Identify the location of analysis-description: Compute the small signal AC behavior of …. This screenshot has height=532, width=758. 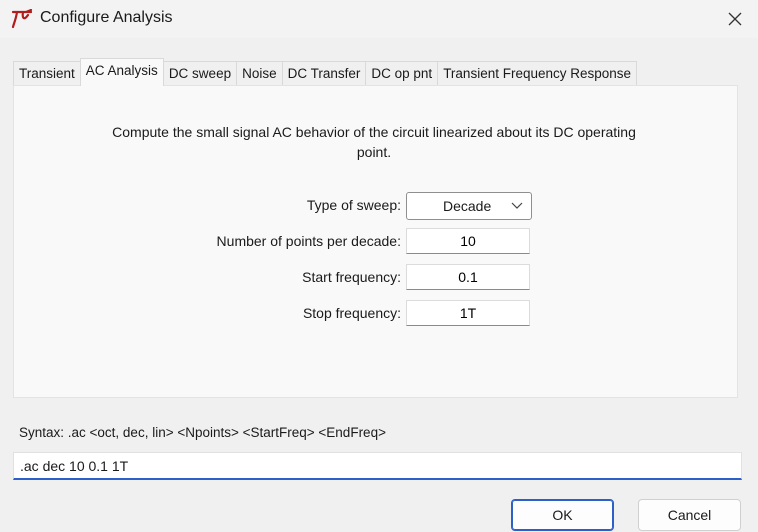
(374, 142).